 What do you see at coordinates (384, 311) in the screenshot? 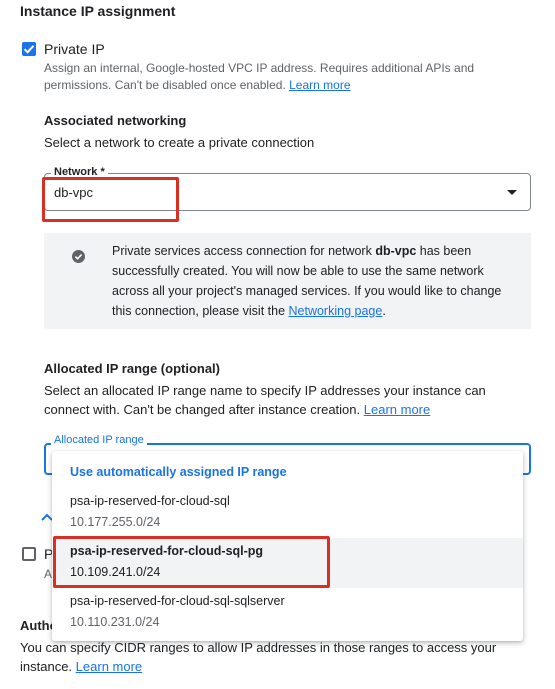
I see `info-line4-end: .` at bounding box center [384, 311].